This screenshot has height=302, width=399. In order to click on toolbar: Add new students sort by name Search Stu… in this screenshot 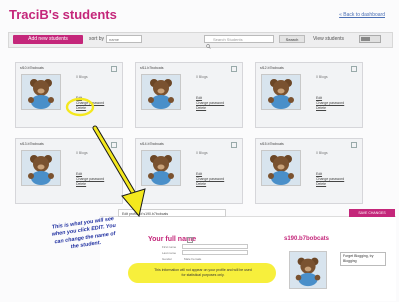, I will do `click(200, 40)`.